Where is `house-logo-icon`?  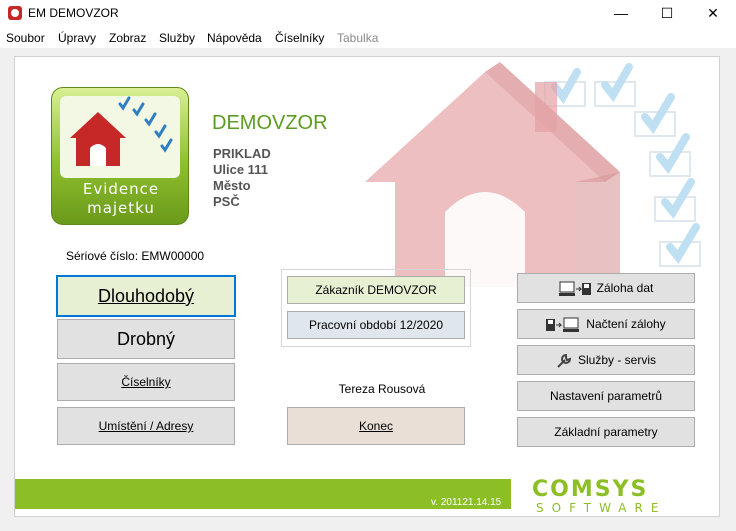 house-logo-icon is located at coordinates (121, 131).